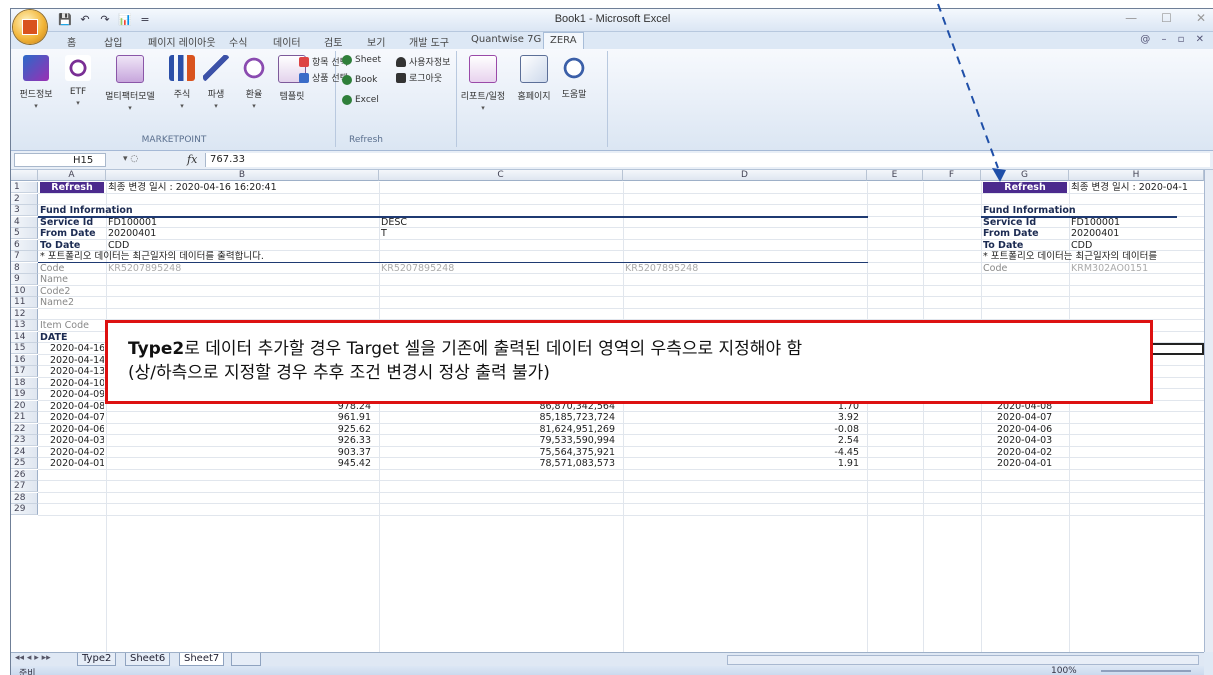 This screenshot has height=675, width=1213. I want to click on table-cell-date: 2020-04-09, so click(77, 394).